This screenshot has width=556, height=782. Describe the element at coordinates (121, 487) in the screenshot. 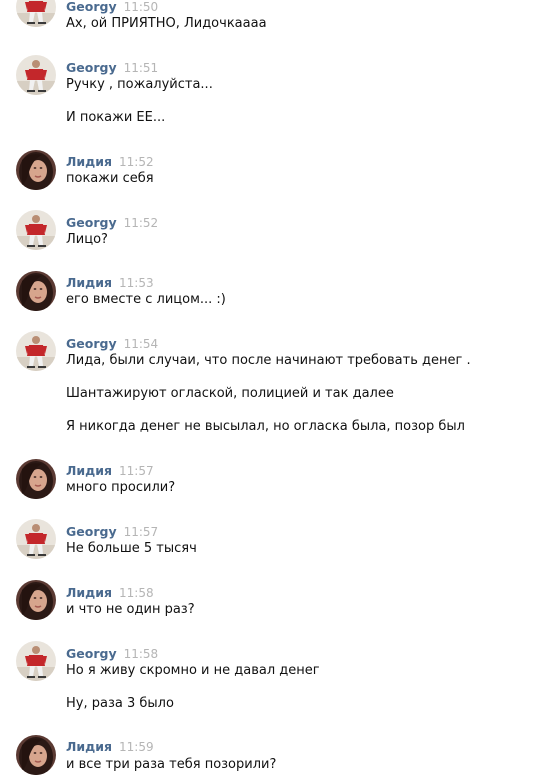

I see `message-text: много просили?` at that location.